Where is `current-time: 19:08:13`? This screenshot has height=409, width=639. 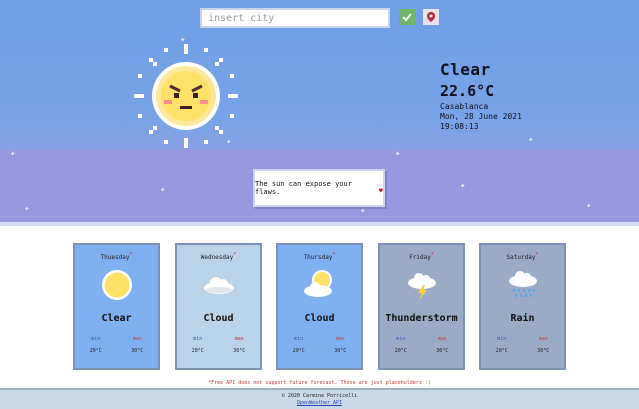
current-time: 19:08:13 is located at coordinates (459, 126).